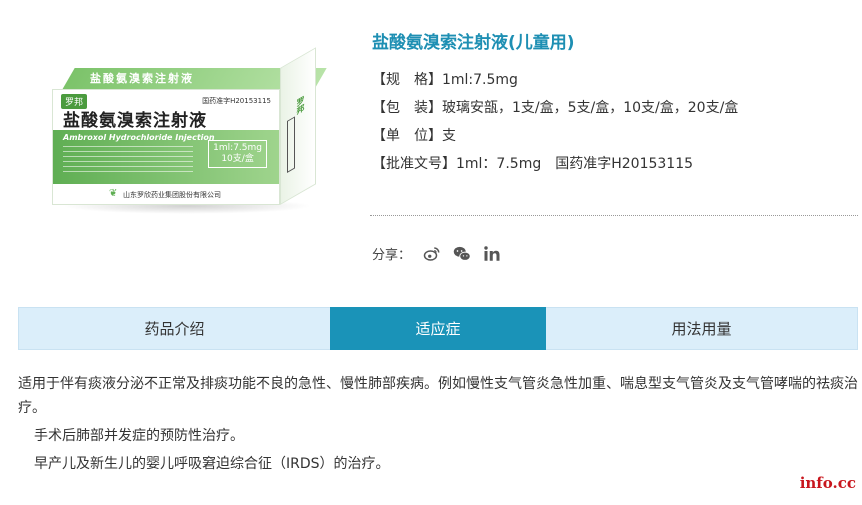  I want to click on box-text-lines, so click(128, 161).